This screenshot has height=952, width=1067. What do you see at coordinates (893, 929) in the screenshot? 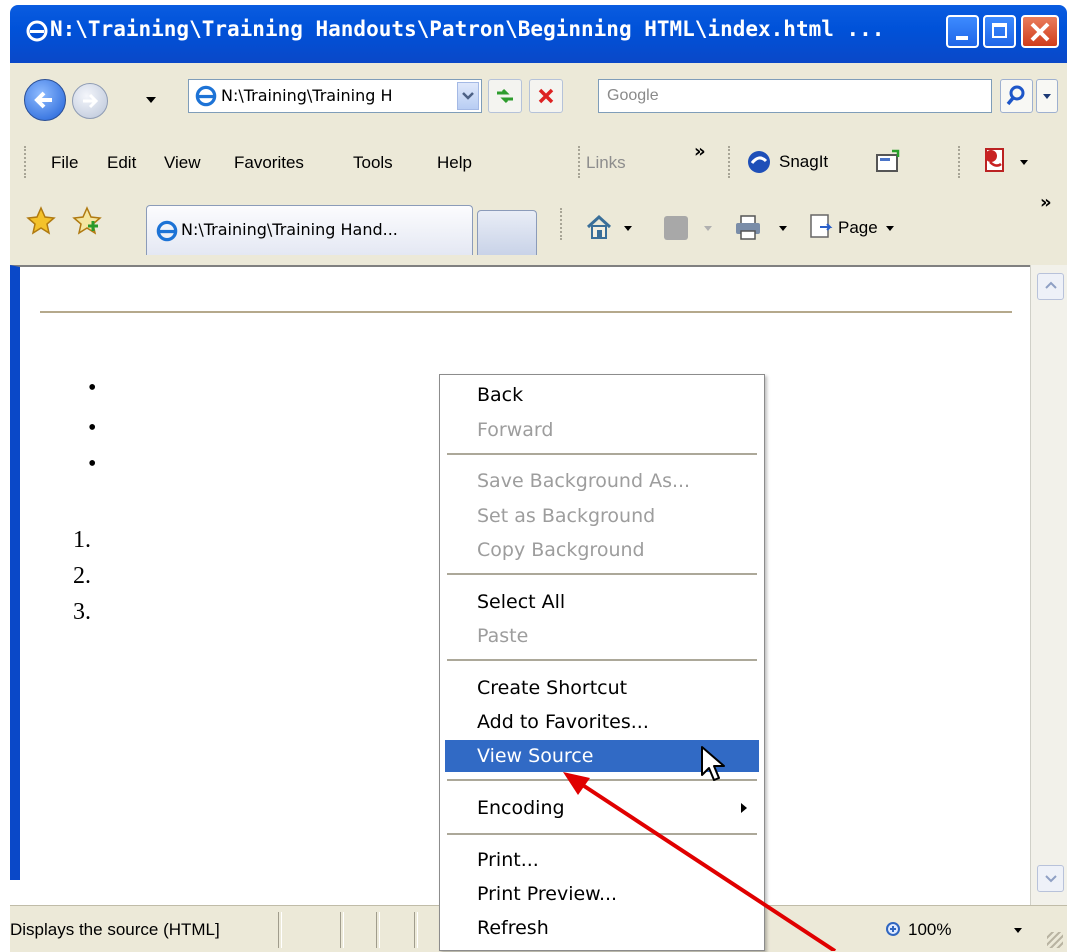
I see `zoom-icon` at bounding box center [893, 929].